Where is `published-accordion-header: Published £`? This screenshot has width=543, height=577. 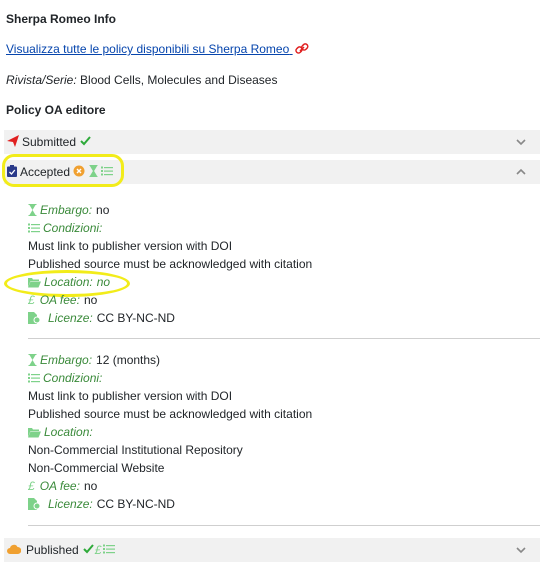 published-accordion-header: Published £ is located at coordinates (272, 550).